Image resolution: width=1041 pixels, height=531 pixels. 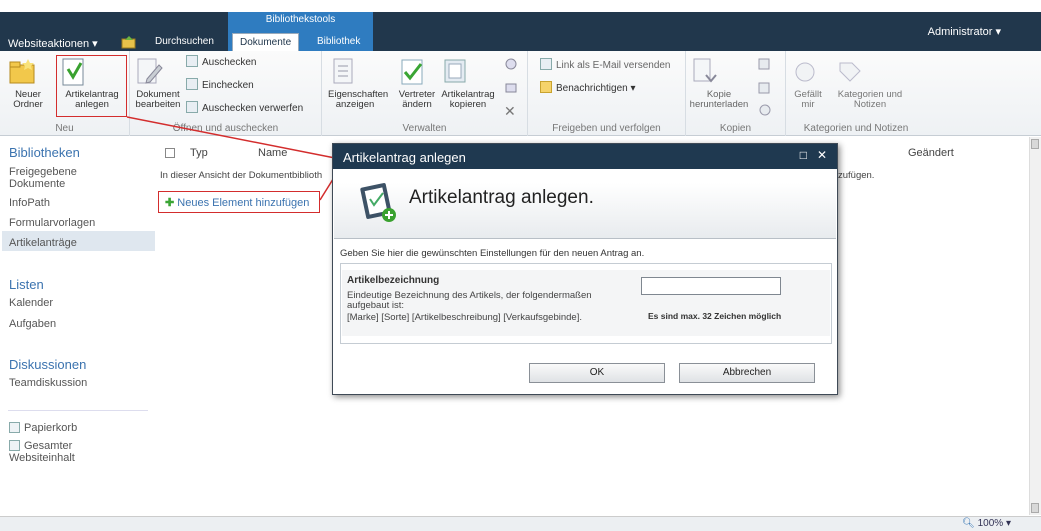 I want to click on scroll-up-arrow, so click(x=1035, y=144).